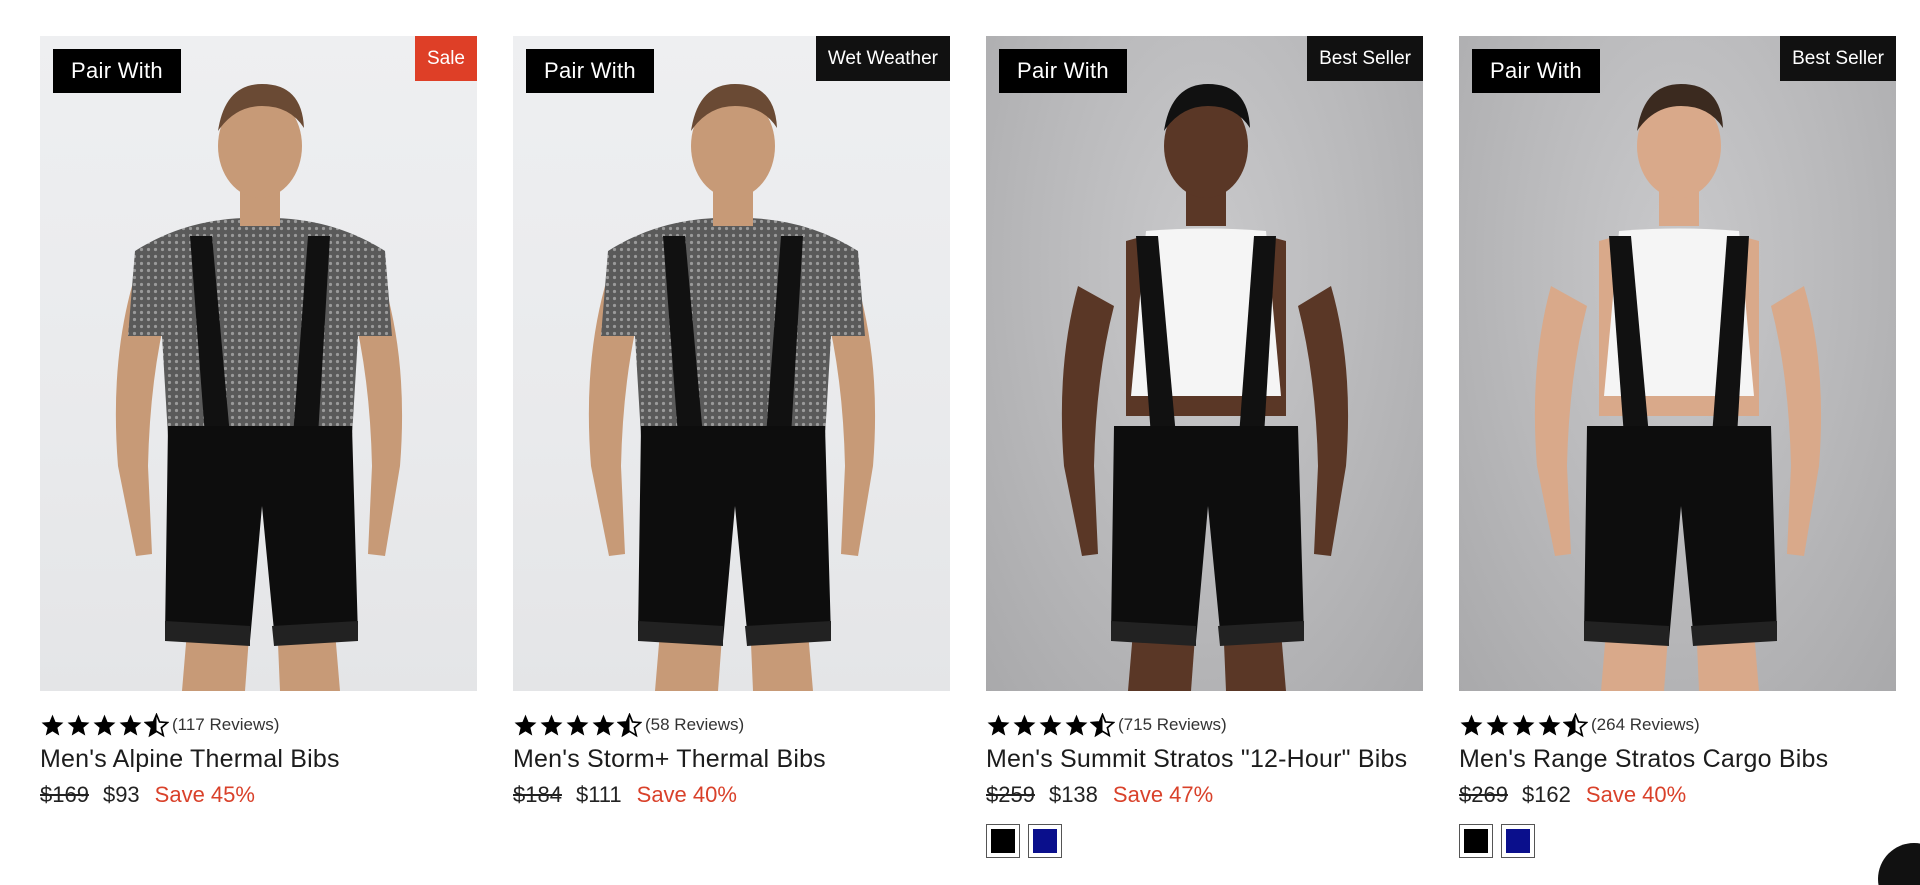 This screenshot has width=1920, height=885. What do you see at coordinates (1010, 794) in the screenshot?
I see `original-price: $259` at bounding box center [1010, 794].